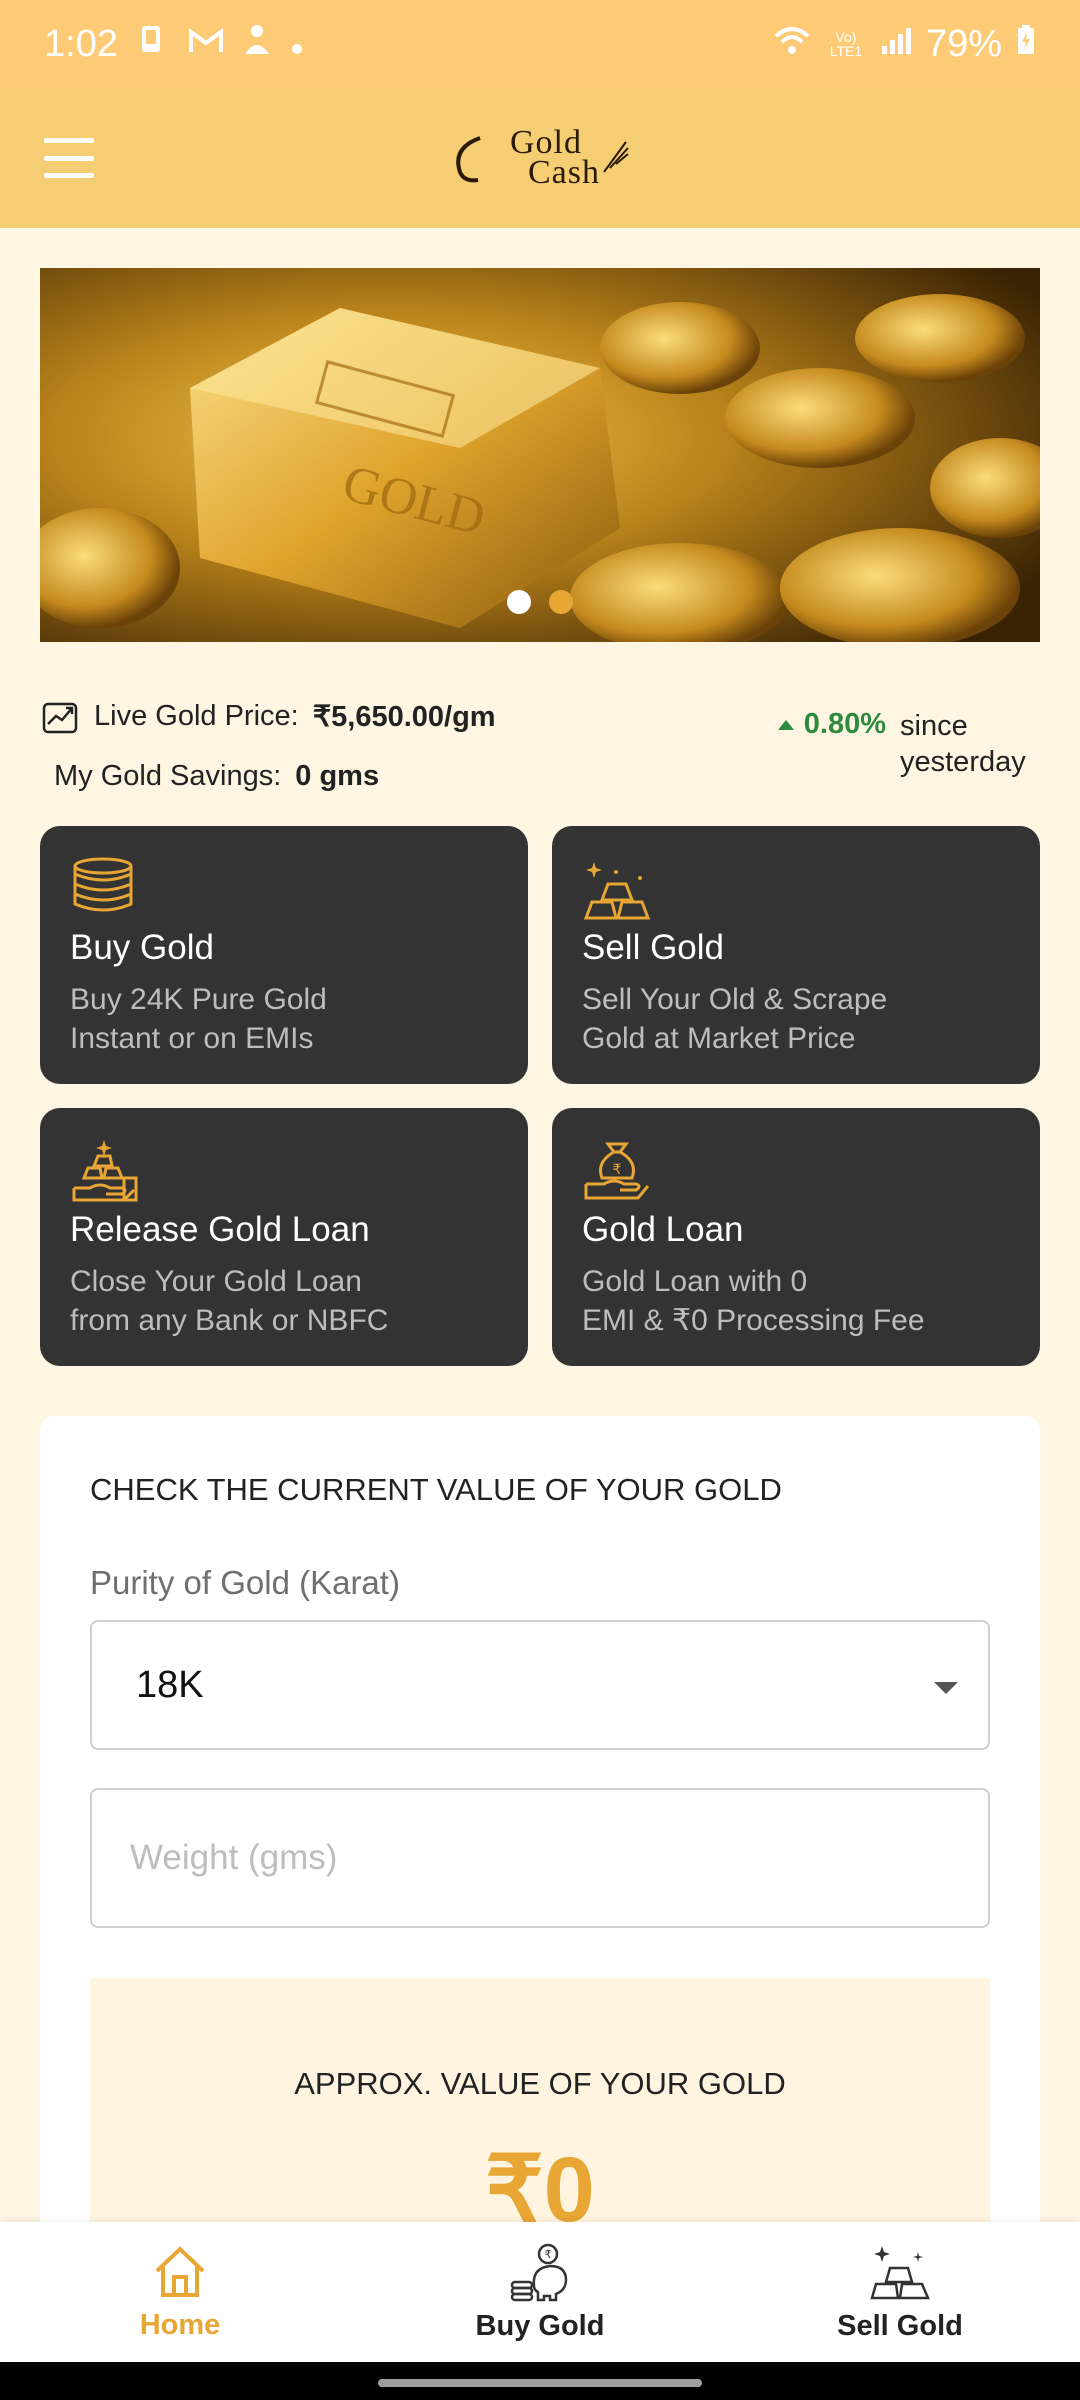 Image resolution: width=1080 pixels, height=2400 pixels. I want to click on home-icon, so click(180, 2271).